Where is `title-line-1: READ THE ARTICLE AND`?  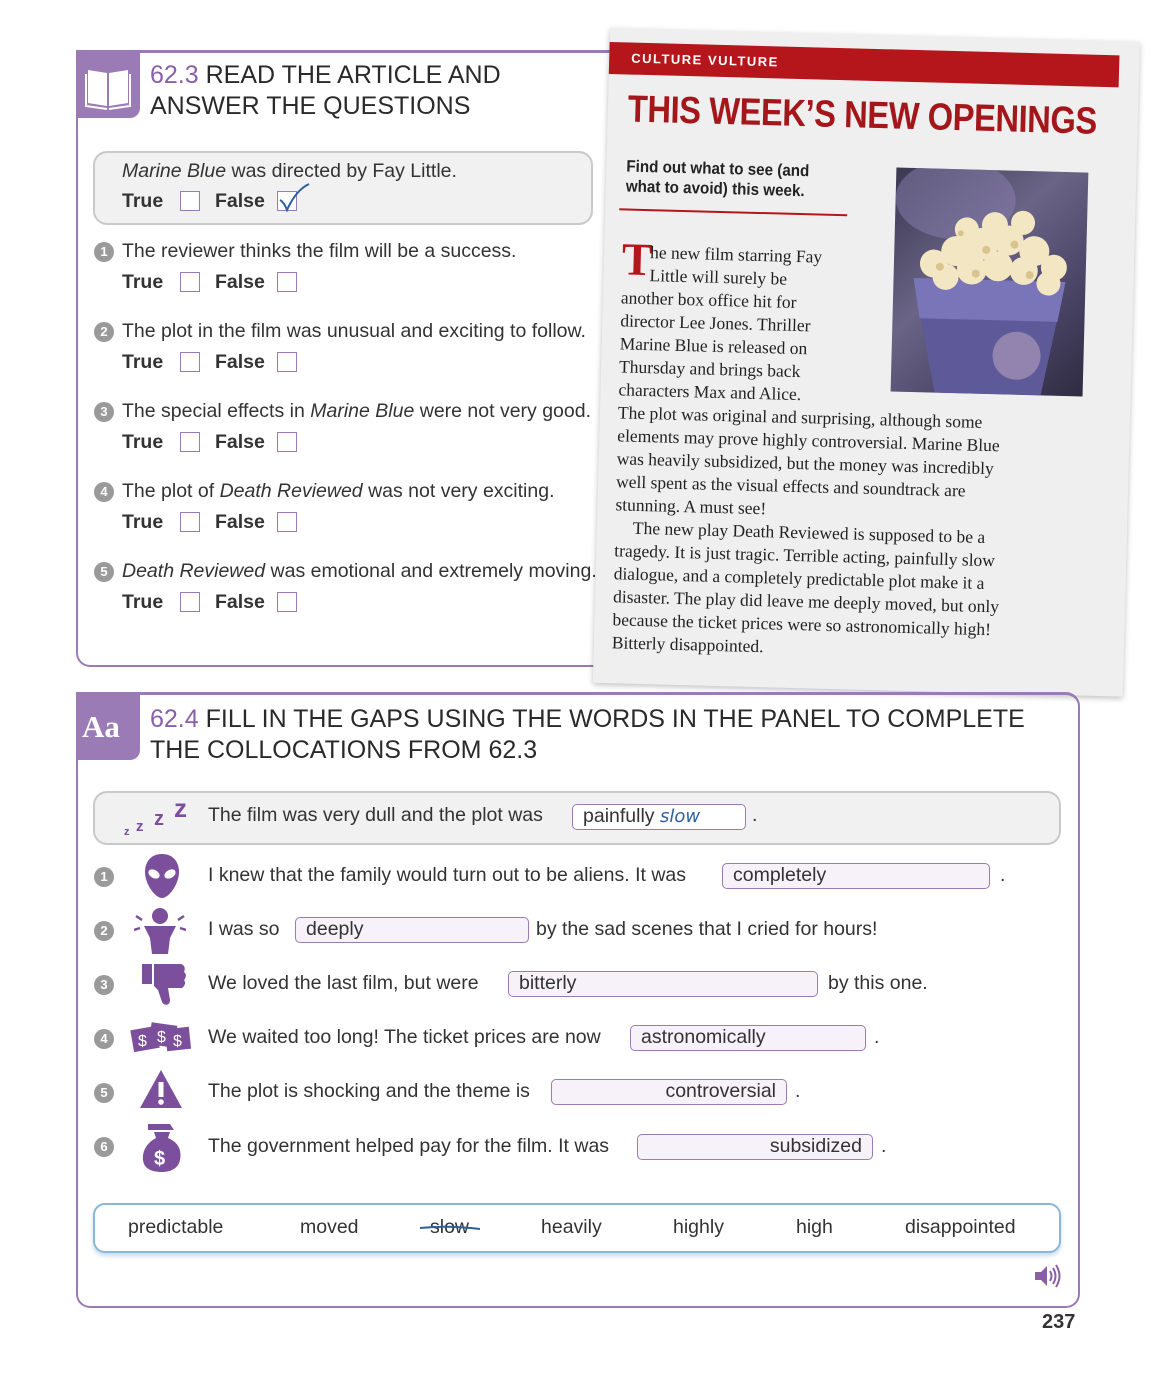 title-line-1: READ THE ARTICLE AND is located at coordinates (353, 75).